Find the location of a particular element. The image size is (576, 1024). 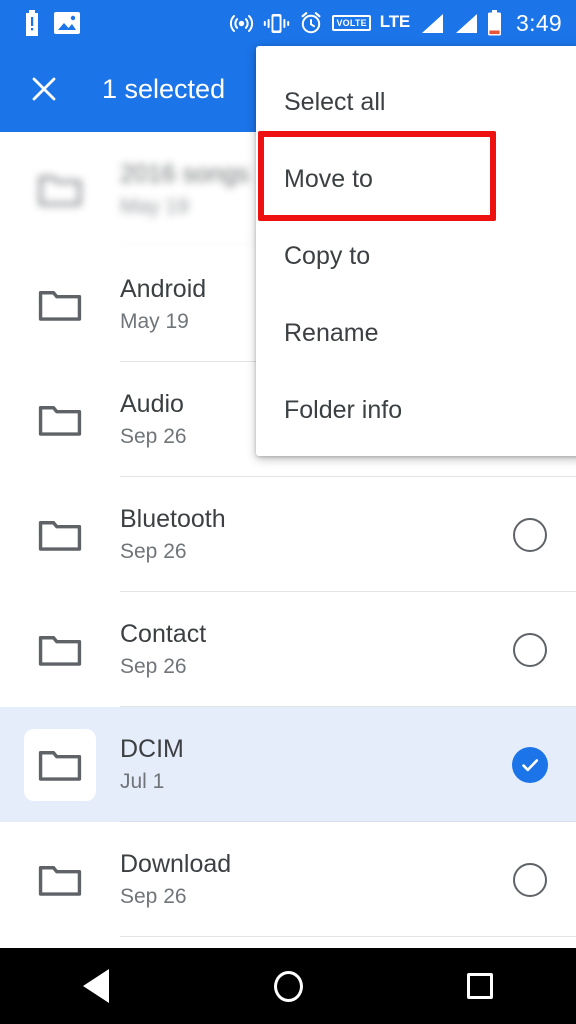

menu-item-label: Folder info is located at coordinates (343, 410).